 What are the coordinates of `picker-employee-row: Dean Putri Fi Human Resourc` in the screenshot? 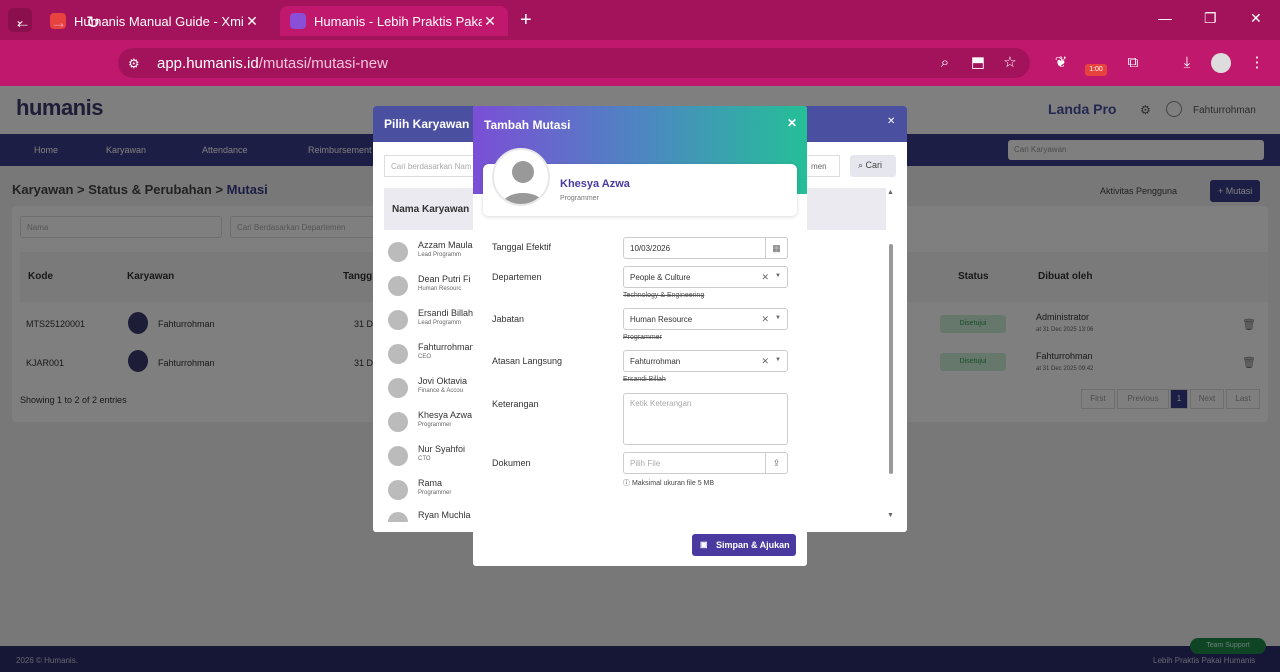 It's located at (429, 289).